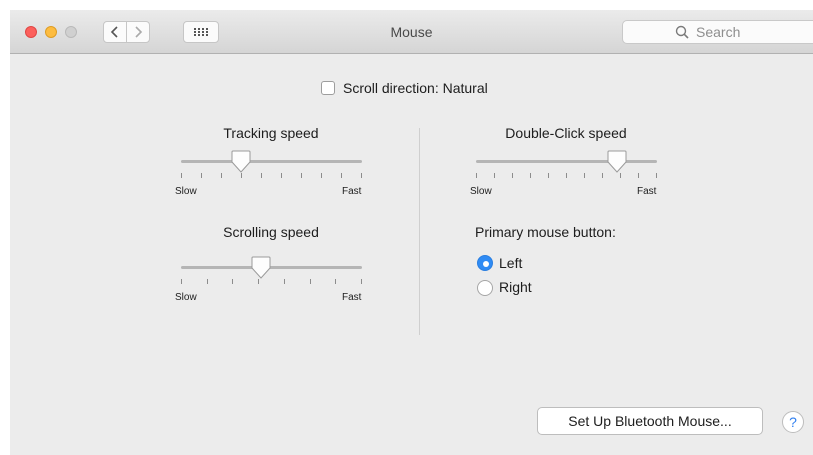 The image size is (813, 455). Describe the element at coordinates (271, 161) in the screenshot. I see `tracking-speed-track` at that location.